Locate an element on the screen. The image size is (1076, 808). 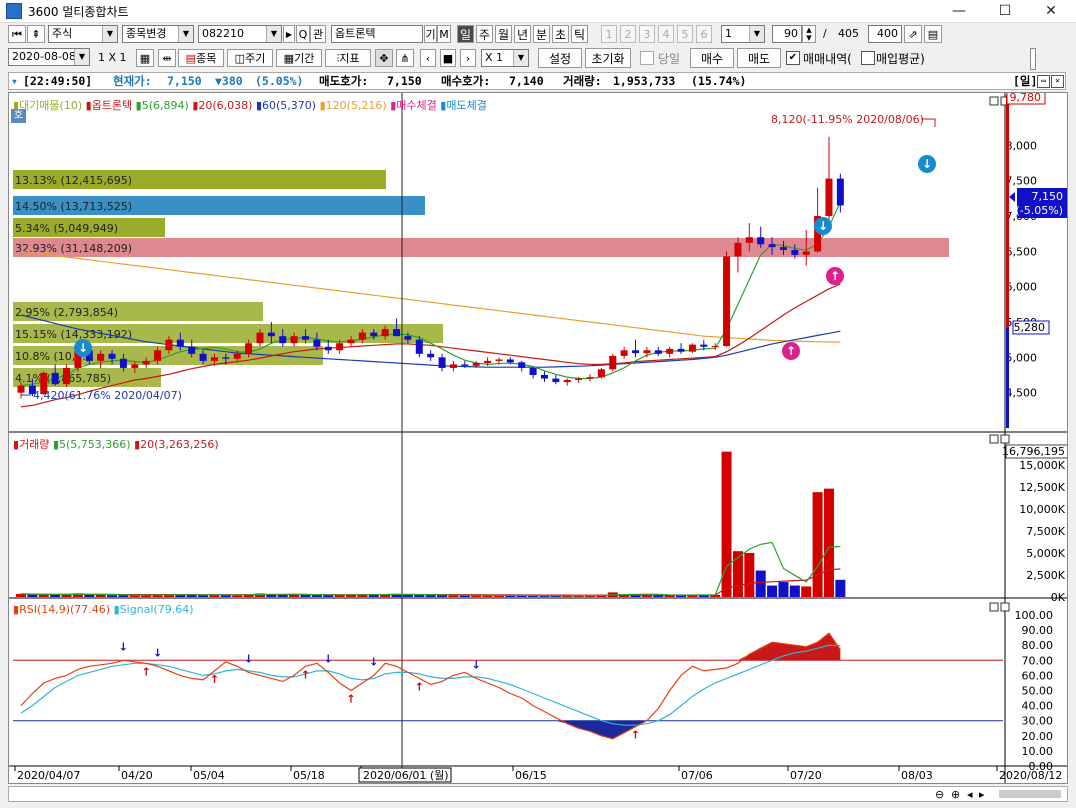
date-picker: 2020-08-08 ▼ is located at coordinates (49, 57).